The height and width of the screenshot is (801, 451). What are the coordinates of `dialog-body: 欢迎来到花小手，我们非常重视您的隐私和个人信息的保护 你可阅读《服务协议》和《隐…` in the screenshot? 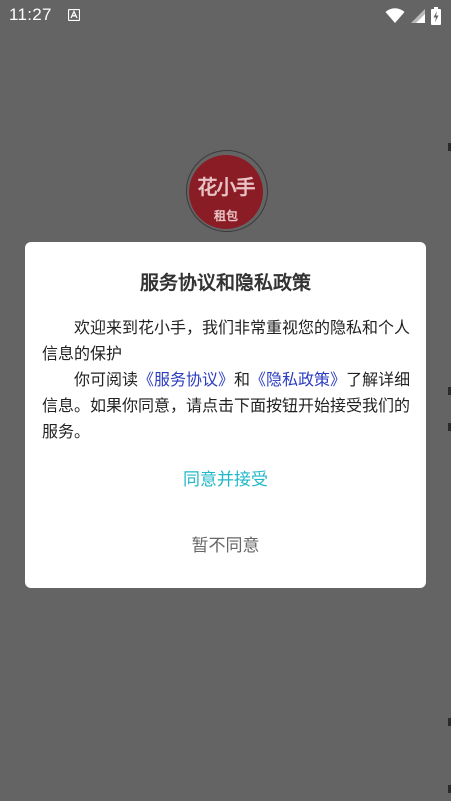 It's located at (227, 380).